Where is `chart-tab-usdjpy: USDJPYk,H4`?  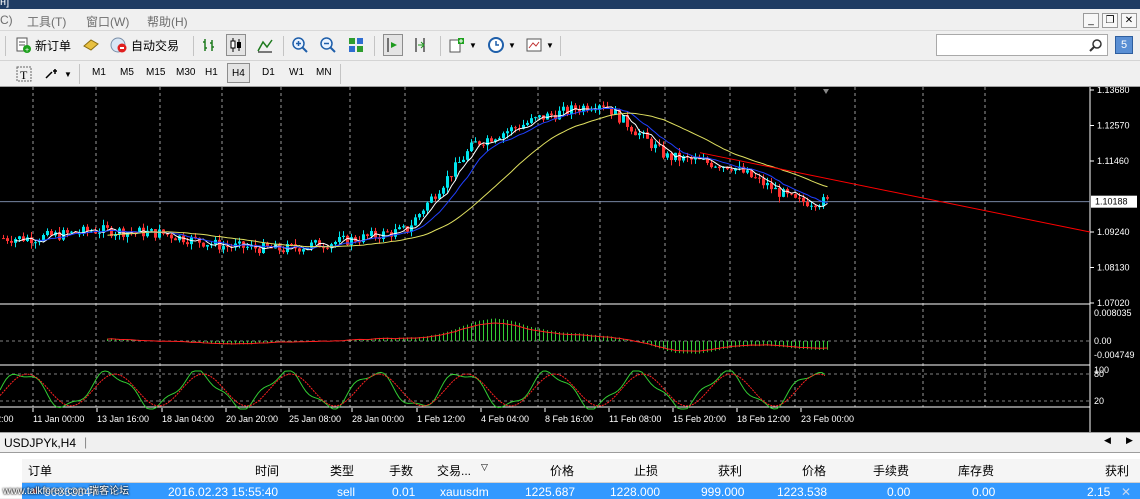 chart-tab-usdjpy: USDJPYk,H4 is located at coordinates (40, 443).